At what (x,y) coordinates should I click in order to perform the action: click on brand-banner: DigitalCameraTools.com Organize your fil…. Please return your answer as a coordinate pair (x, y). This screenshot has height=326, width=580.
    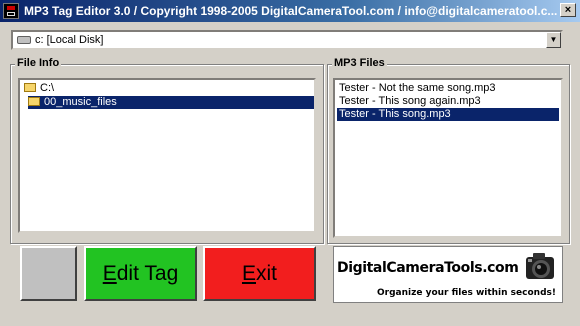
    Looking at the image, I should click on (448, 274).